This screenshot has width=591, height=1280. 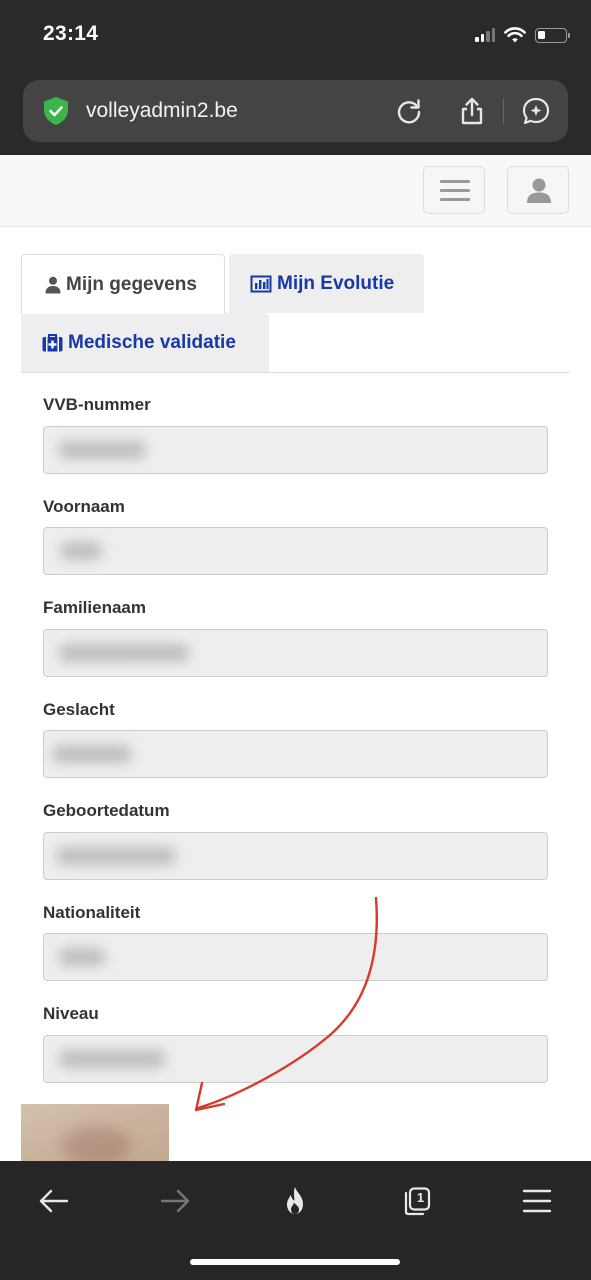 I want to click on cellular-signal-icon, so click(x=485, y=35).